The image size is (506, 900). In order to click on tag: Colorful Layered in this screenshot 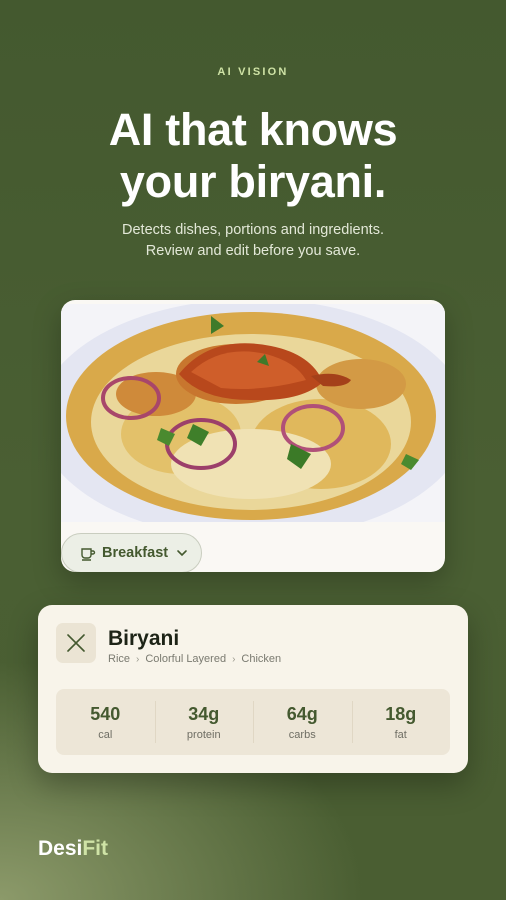, I will do `click(186, 659)`.